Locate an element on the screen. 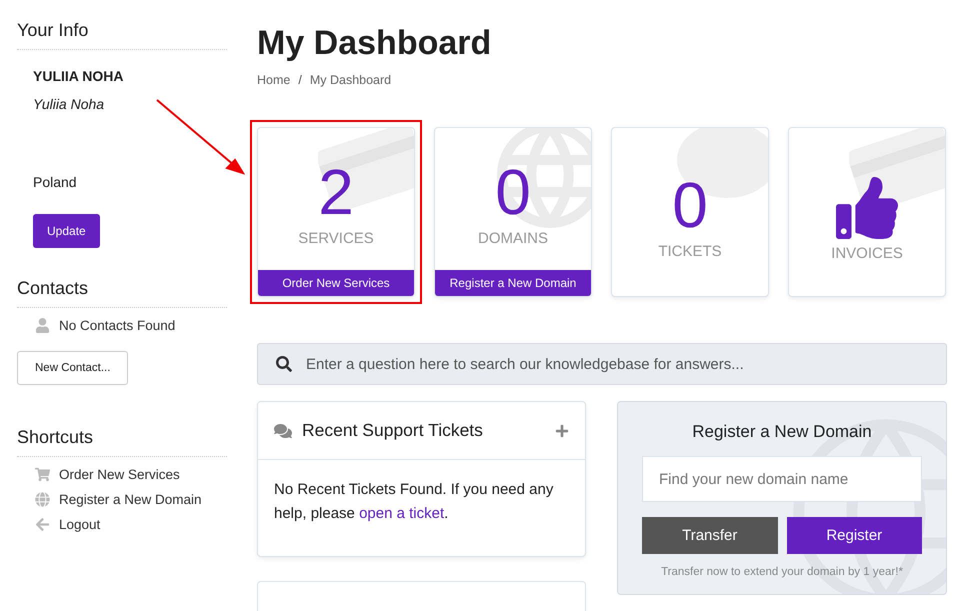  transfer-note: Transfer now to extend your domain by 1 year!* is located at coordinates (782, 572).